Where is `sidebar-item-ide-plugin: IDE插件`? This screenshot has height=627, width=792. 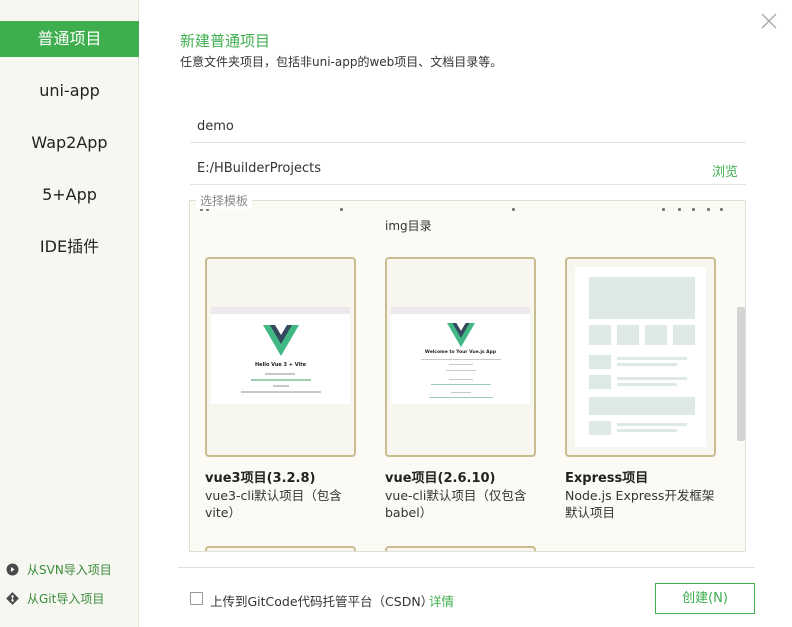
sidebar-item-ide-plugin: IDE插件 is located at coordinates (69, 247).